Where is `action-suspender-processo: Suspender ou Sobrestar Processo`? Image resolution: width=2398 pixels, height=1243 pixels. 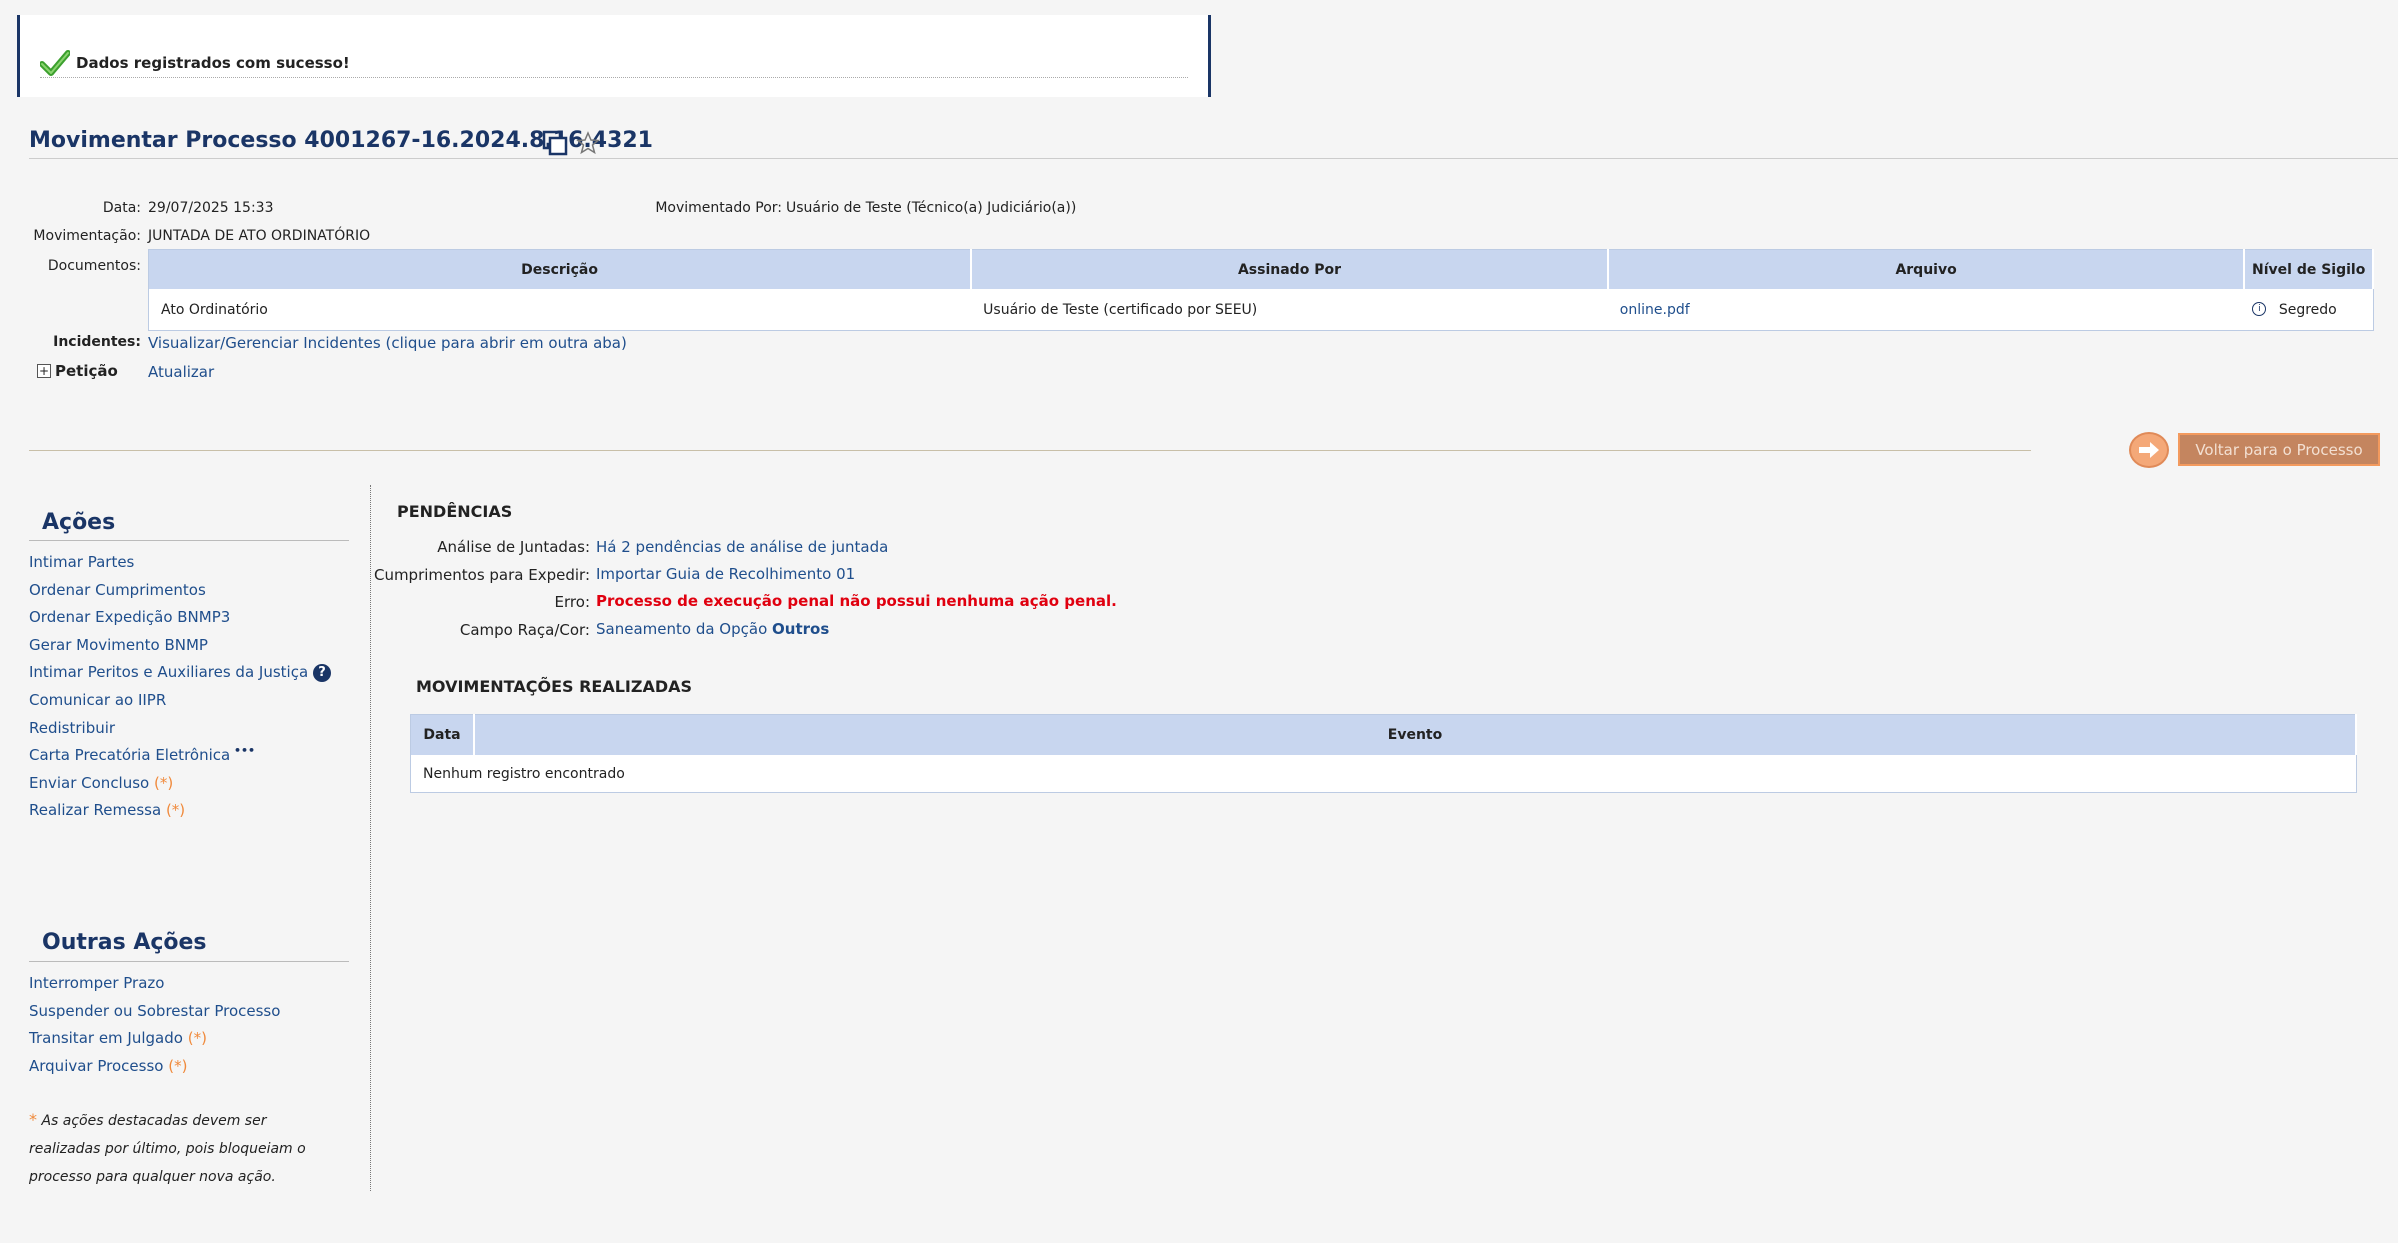 action-suspender-processo: Suspender ou Sobrestar Processo is located at coordinates (154, 1011).